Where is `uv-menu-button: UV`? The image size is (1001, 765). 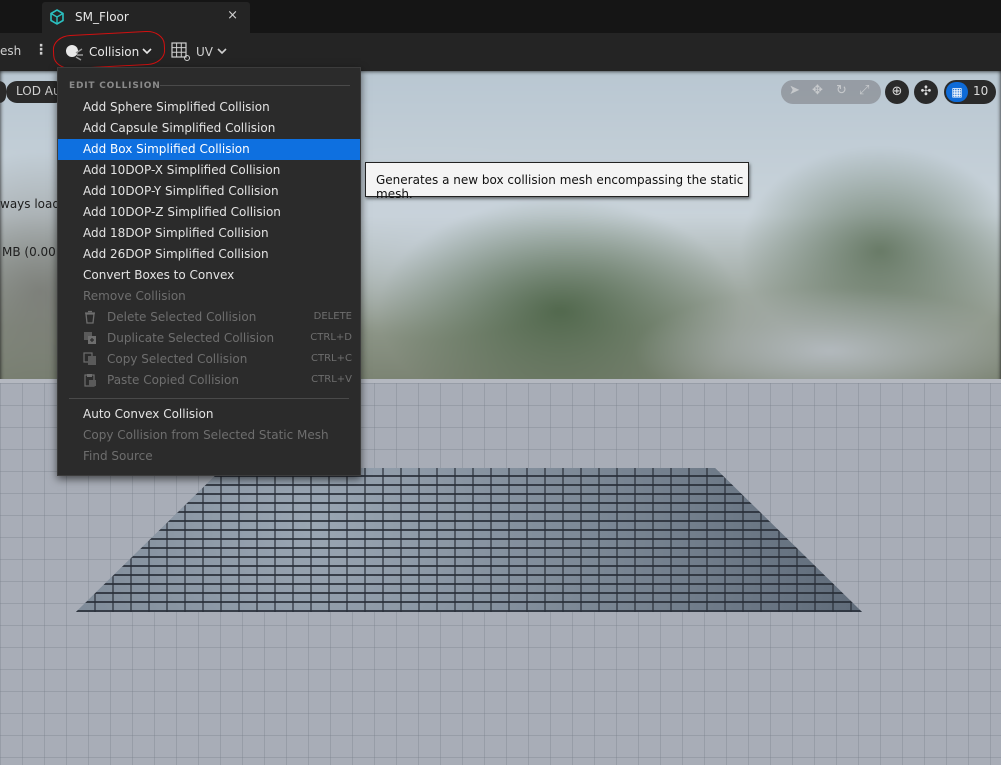 uv-menu-button: UV is located at coordinates (201, 52).